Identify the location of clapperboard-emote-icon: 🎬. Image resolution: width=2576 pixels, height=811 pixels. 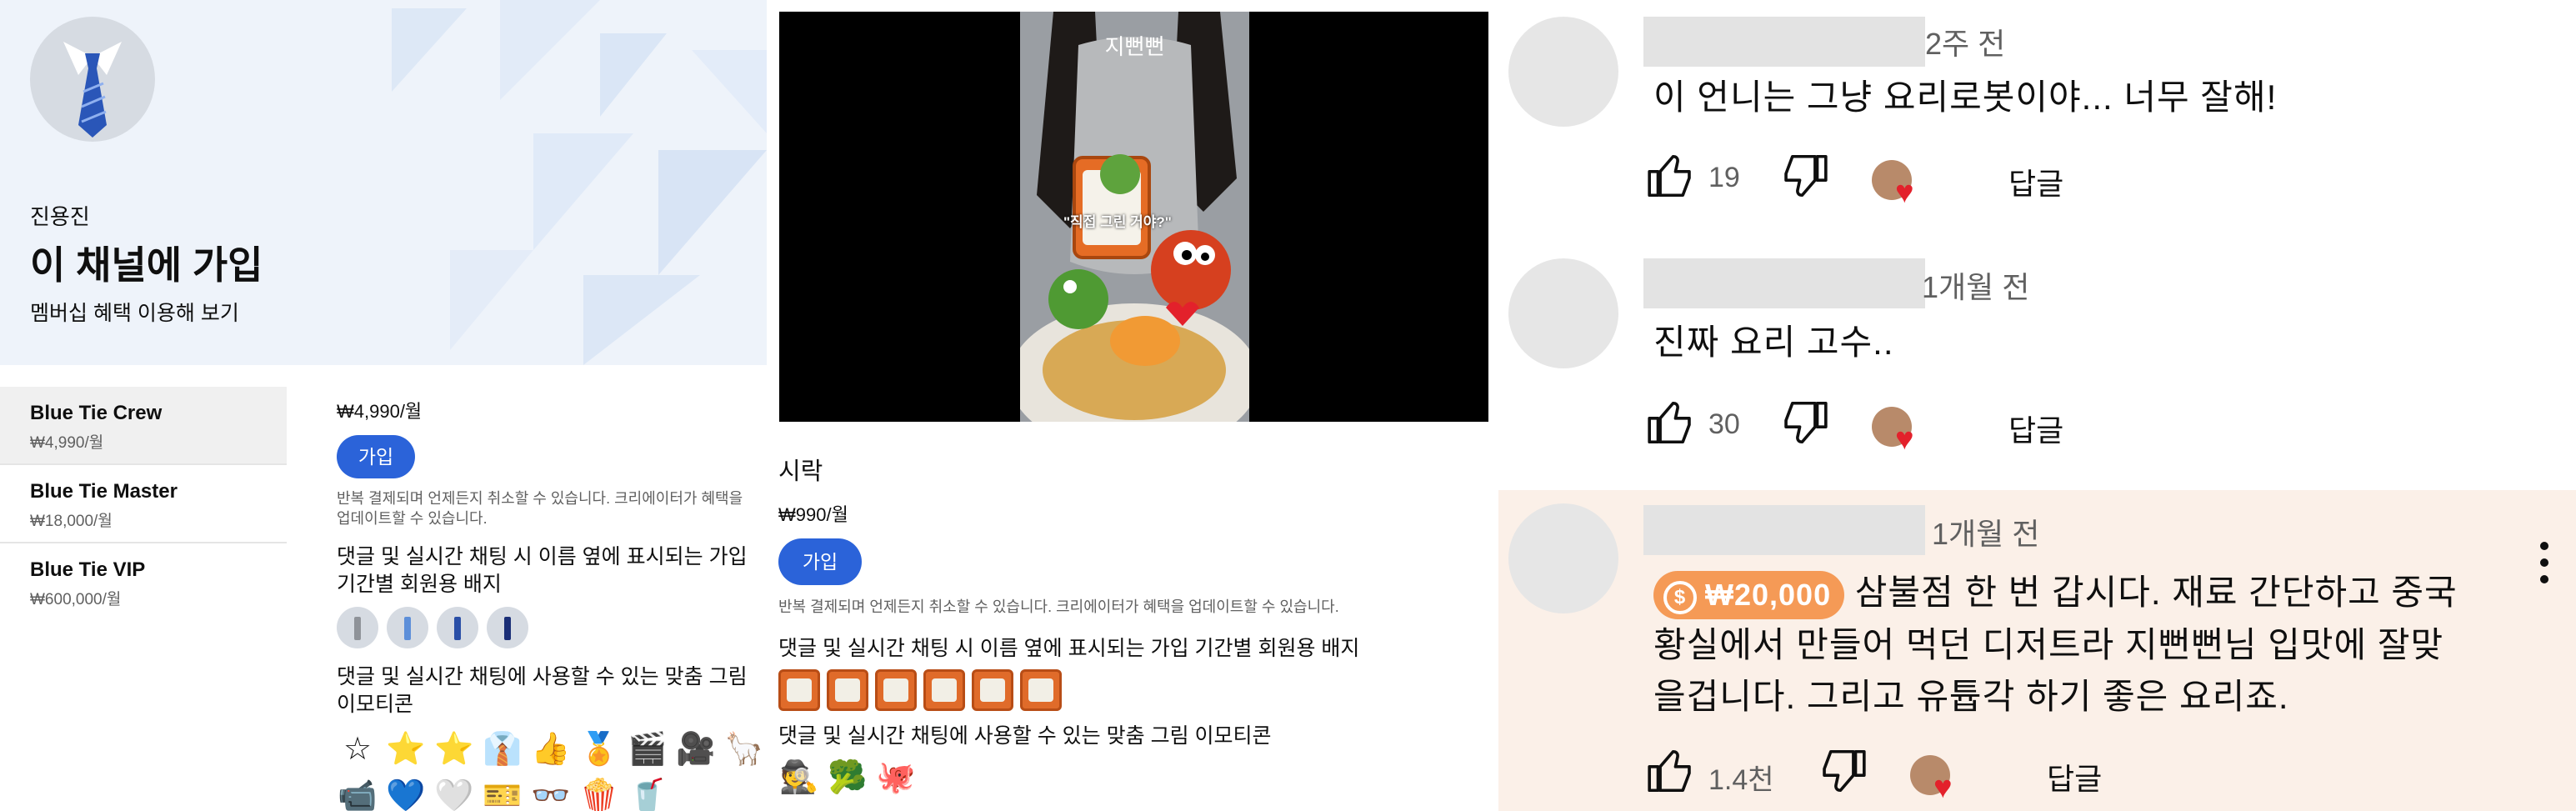
(648, 749).